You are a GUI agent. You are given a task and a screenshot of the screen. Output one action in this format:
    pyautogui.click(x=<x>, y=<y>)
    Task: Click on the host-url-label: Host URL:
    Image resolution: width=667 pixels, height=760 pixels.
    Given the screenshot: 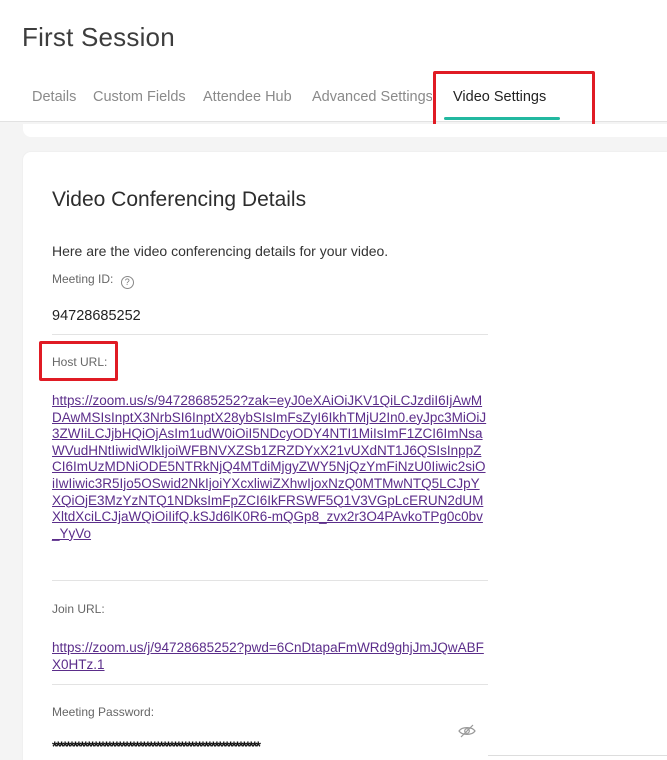 What is the action you would take?
    pyautogui.click(x=80, y=362)
    